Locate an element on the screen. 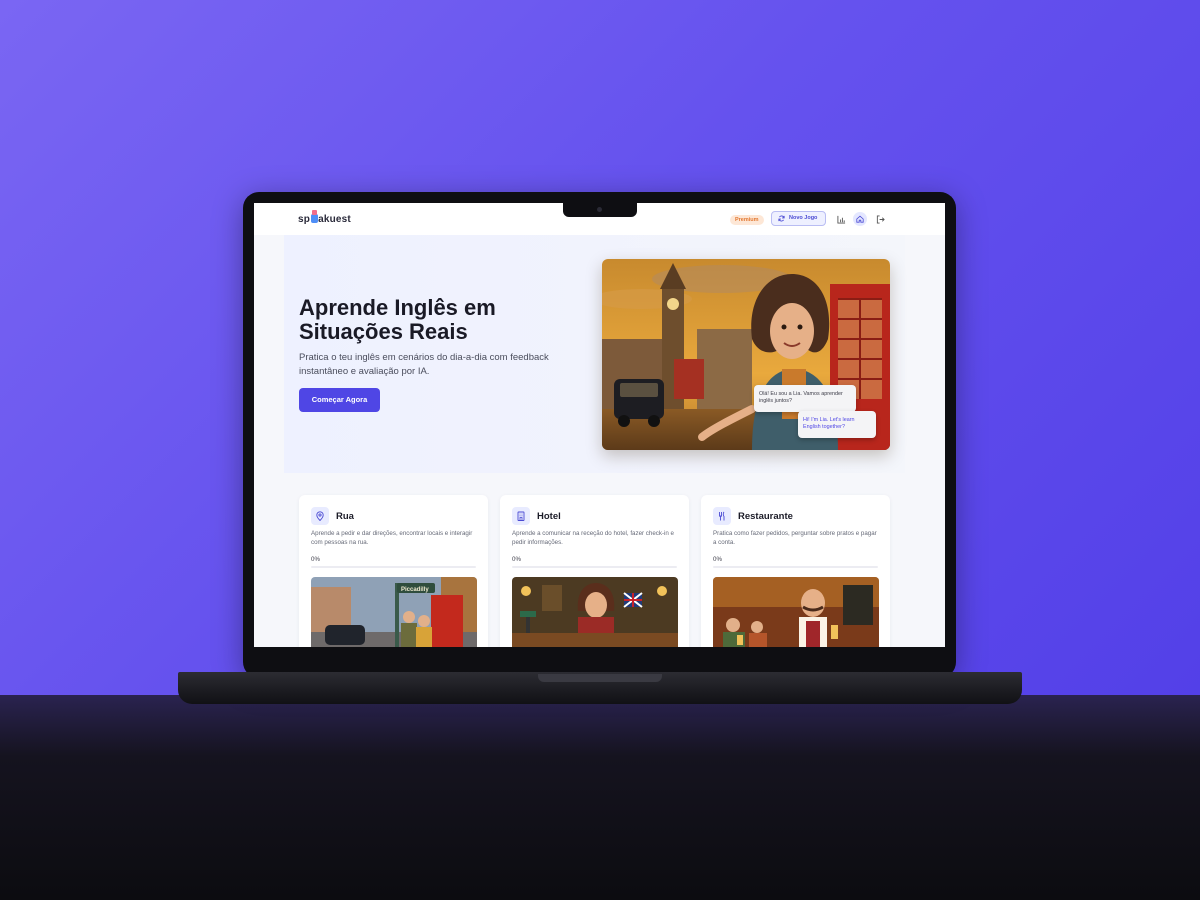 This screenshot has height=900, width=1200. premium-badge: Premium is located at coordinates (747, 220).